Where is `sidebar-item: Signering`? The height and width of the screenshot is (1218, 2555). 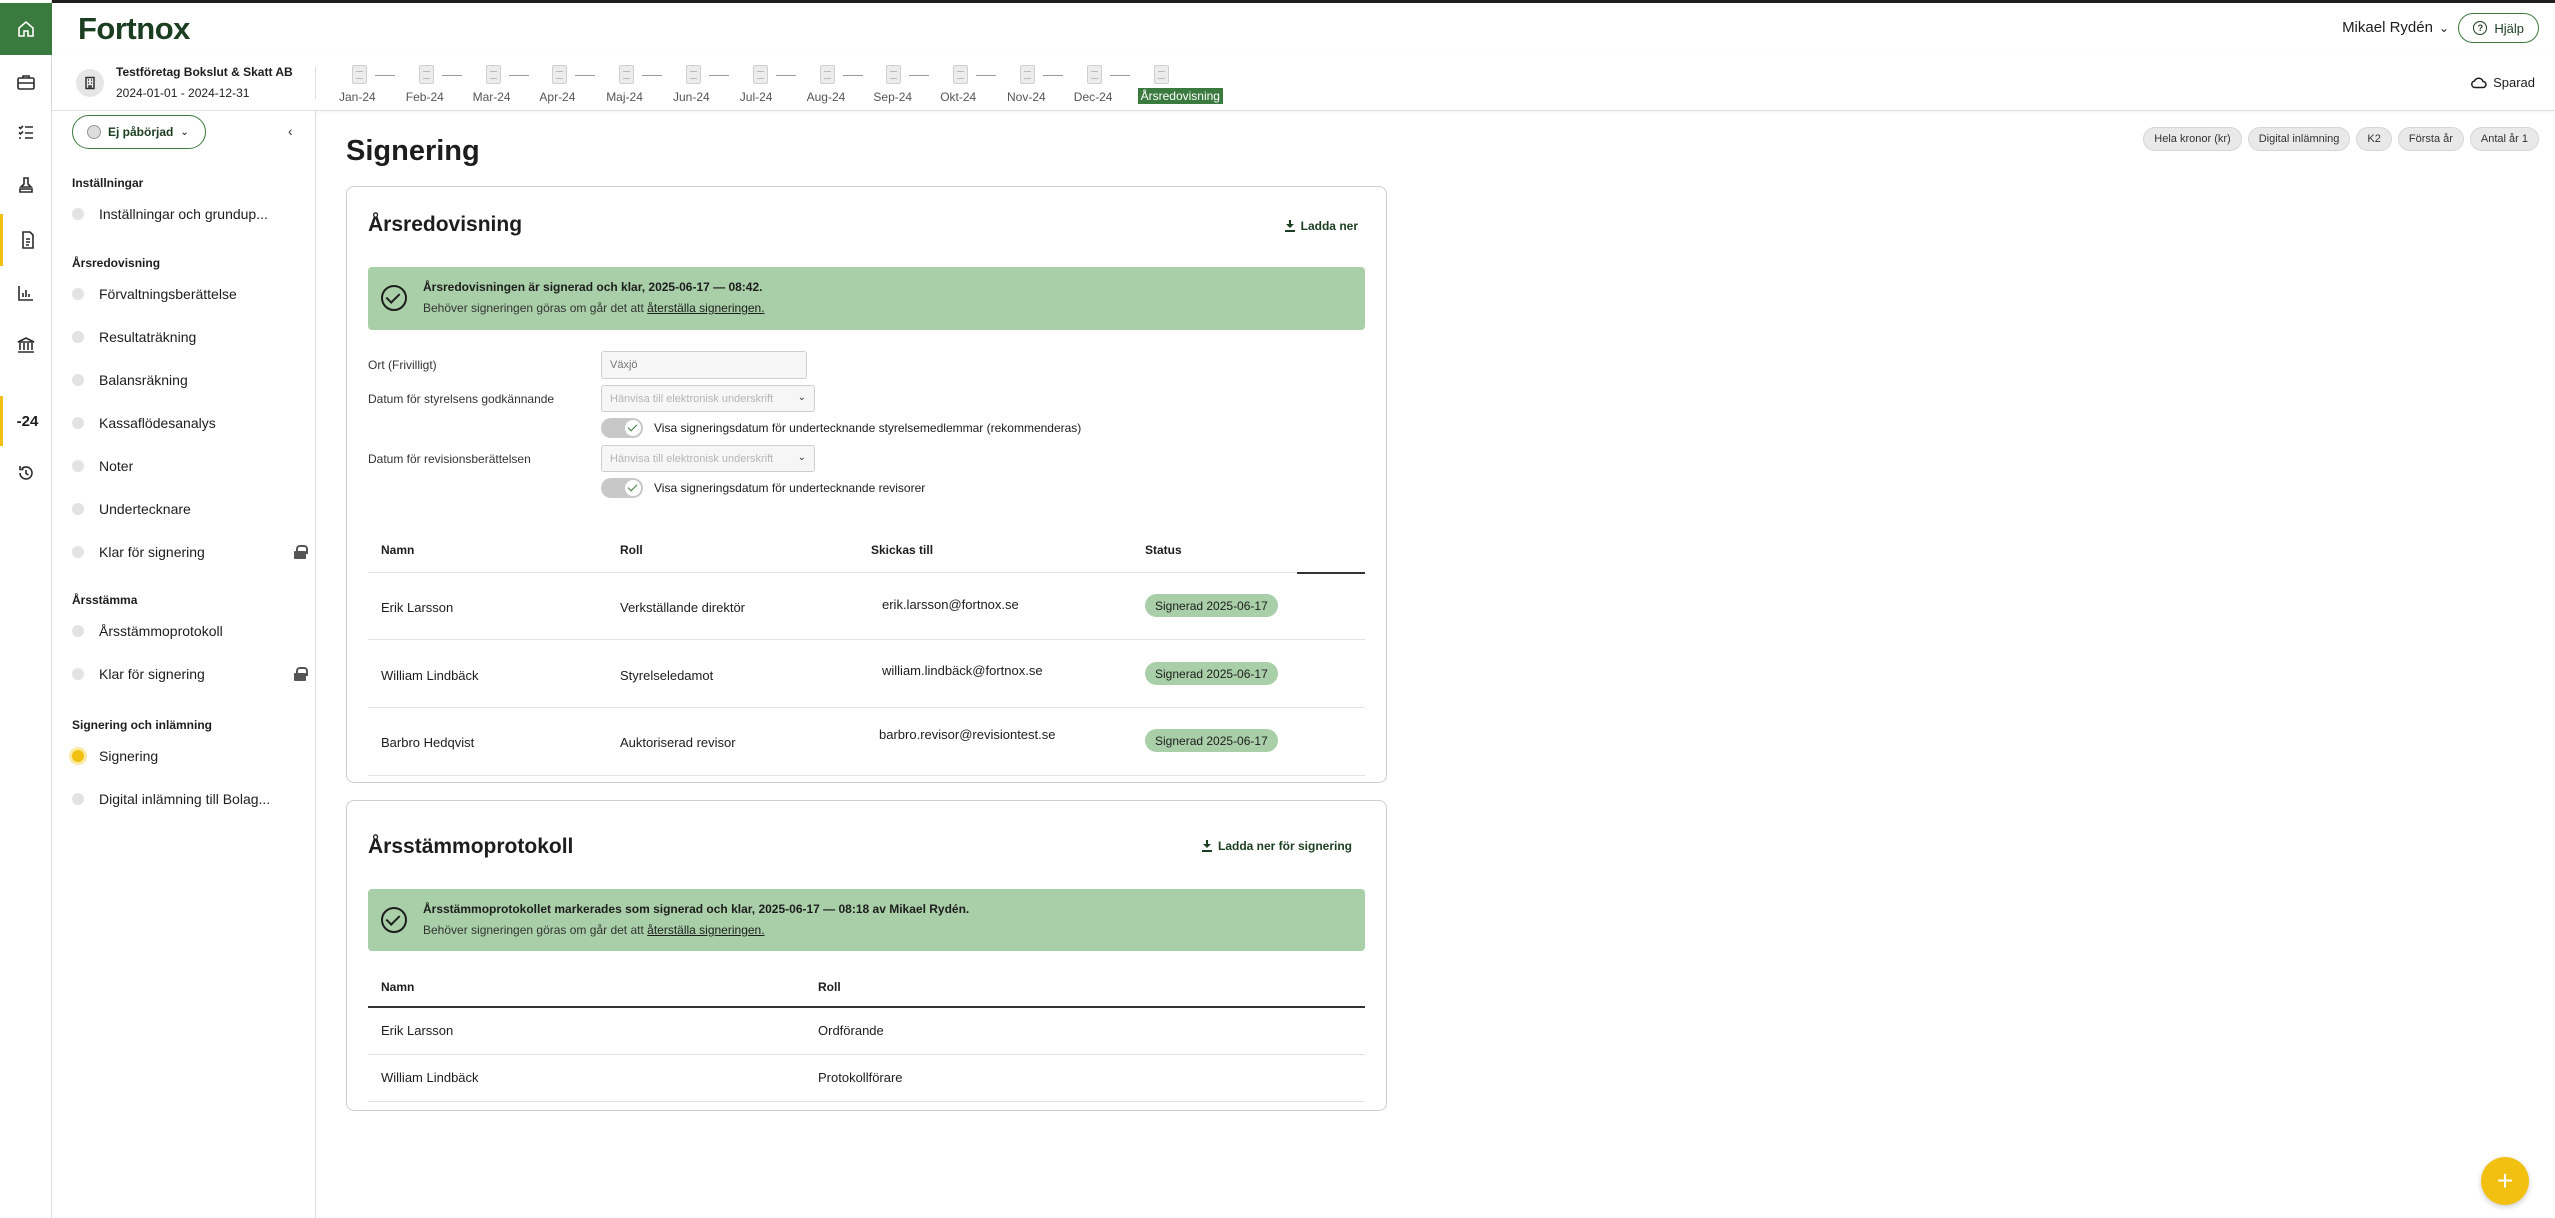
sidebar-item: Signering is located at coordinates (192, 756).